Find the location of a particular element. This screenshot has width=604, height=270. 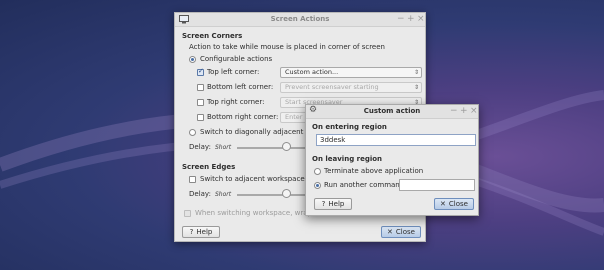

edge-delay-label: Delay: is located at coordinates (200, 194).